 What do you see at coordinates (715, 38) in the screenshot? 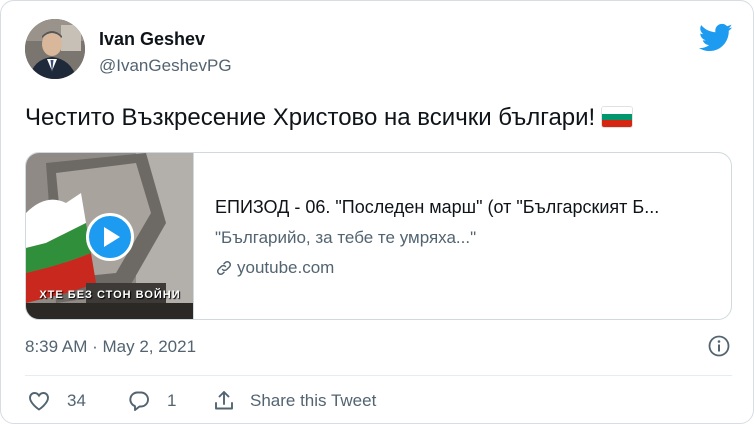
I see `twitter-bird-icon` at bounding box center [715, 38].